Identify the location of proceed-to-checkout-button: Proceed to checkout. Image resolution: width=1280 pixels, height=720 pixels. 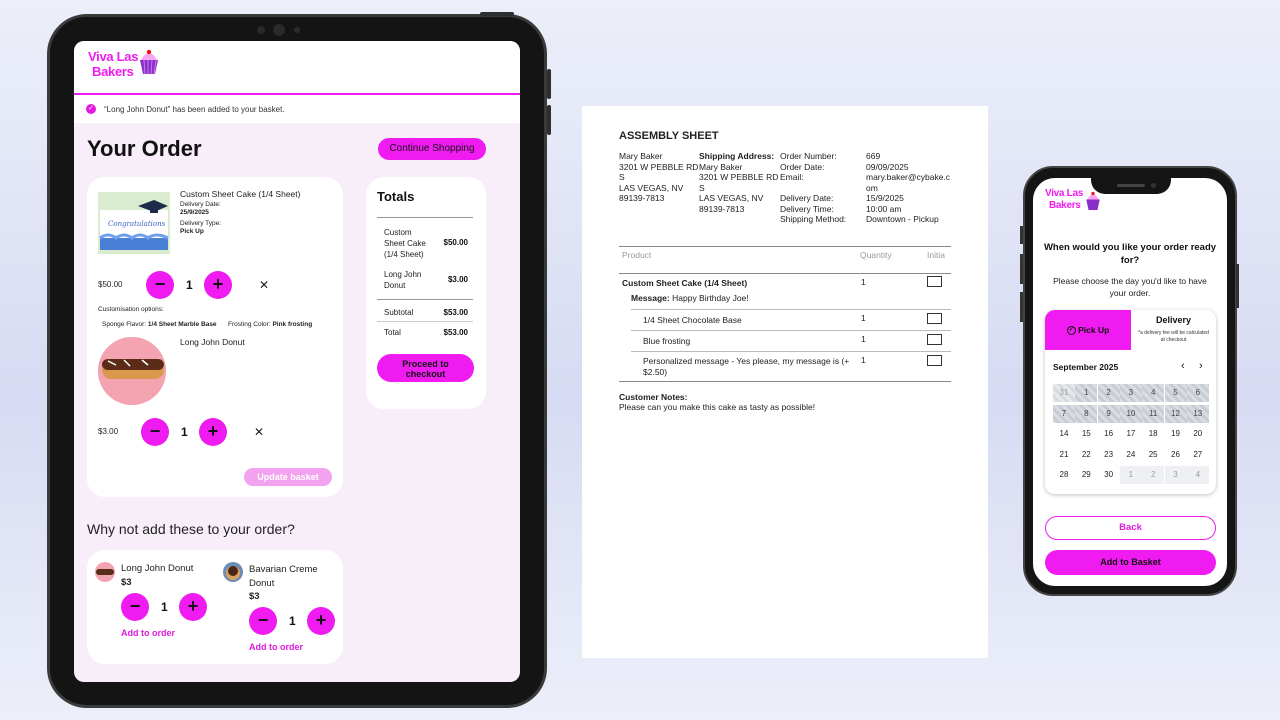
(425, 368).